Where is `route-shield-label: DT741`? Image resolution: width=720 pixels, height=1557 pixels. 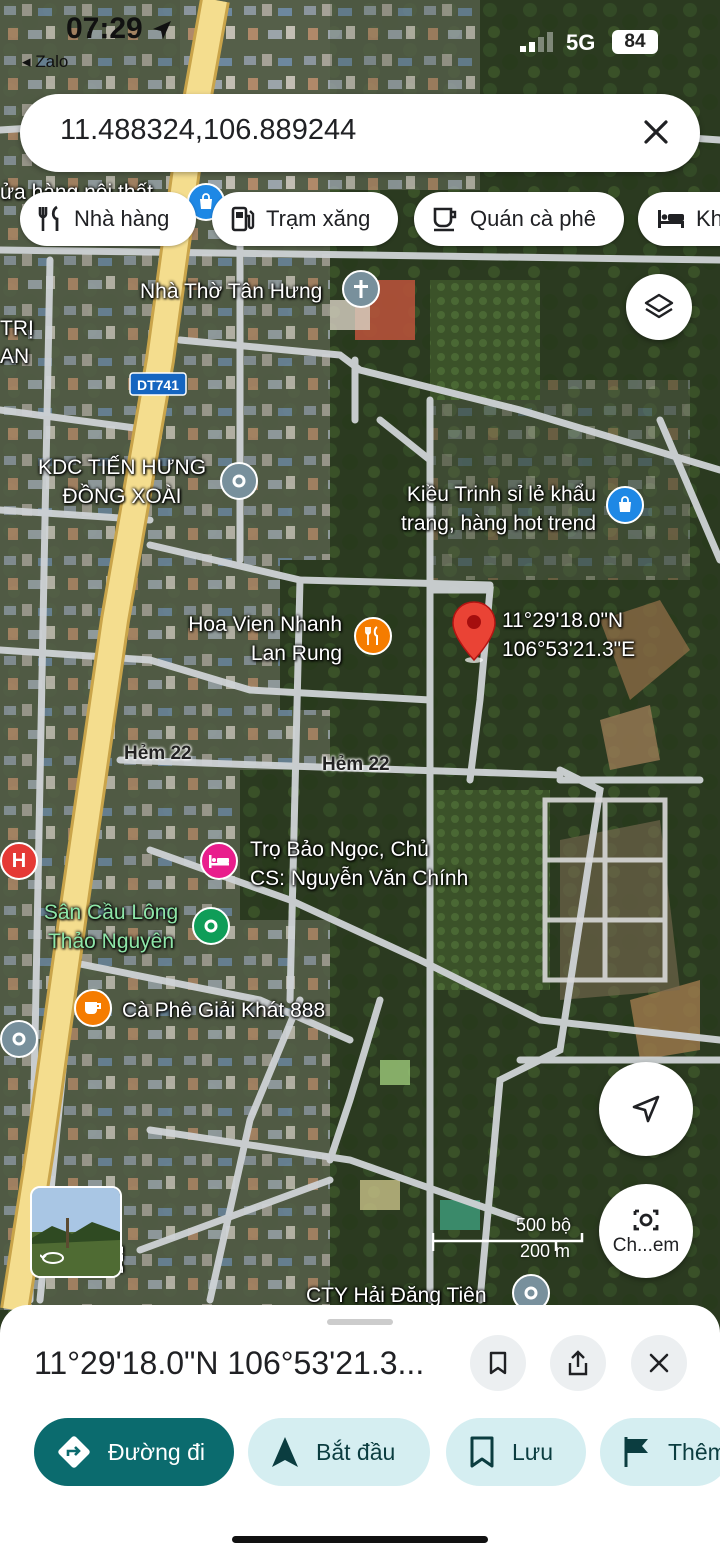
route-shield-label: DT741 is located at coordinates (158, 385).